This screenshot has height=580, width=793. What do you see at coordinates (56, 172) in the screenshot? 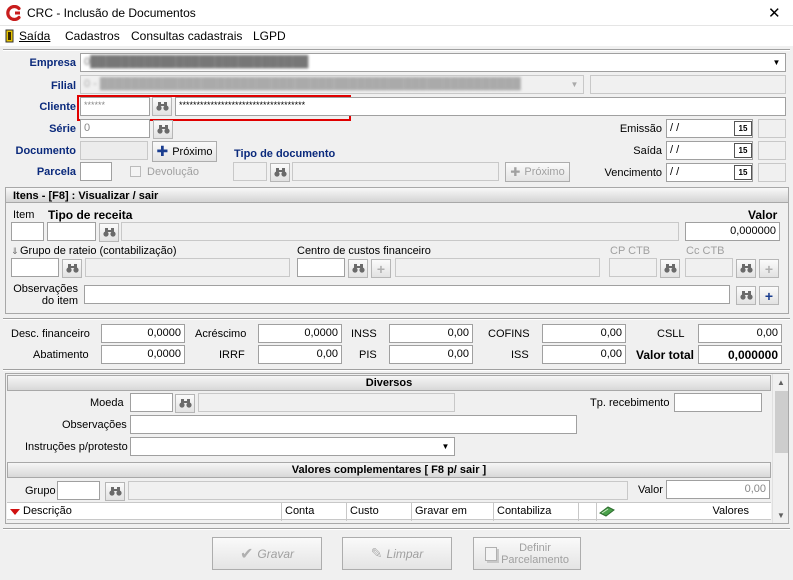
I see `parcela-label: Parcela` at bounding box center [56, 172].